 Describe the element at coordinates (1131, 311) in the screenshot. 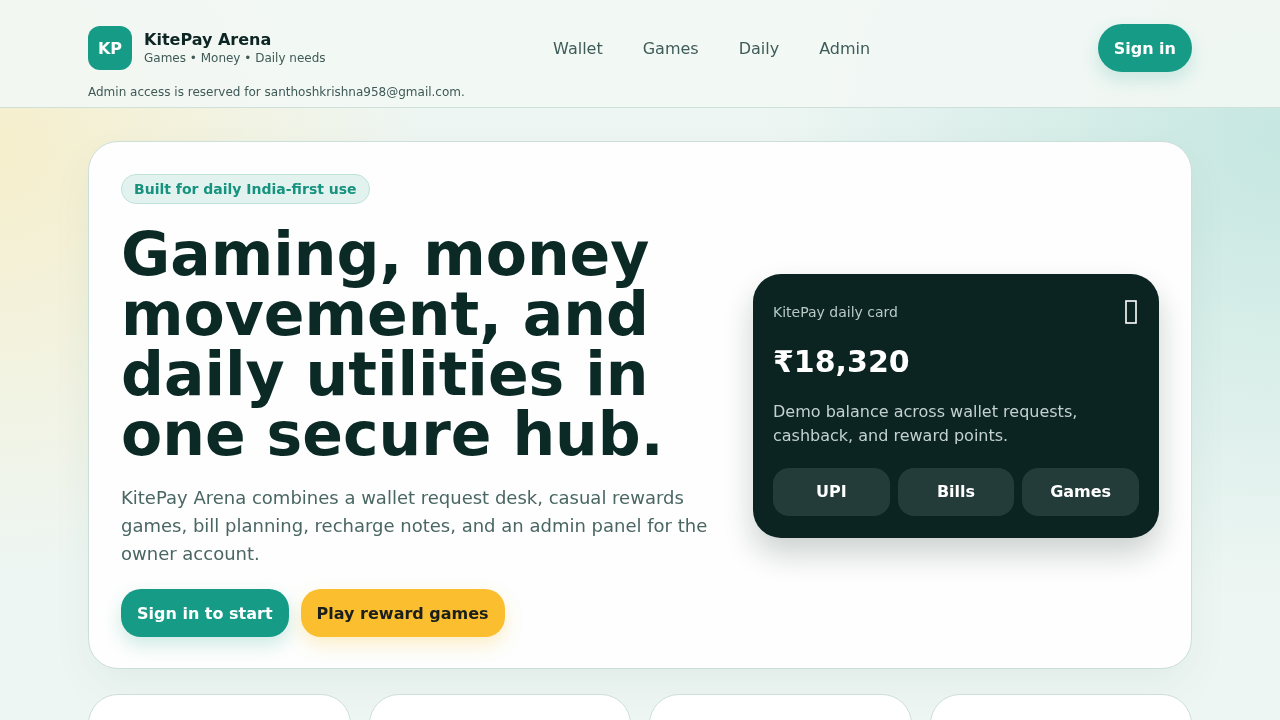

I see `placeholder-glyph-icon` at that location.